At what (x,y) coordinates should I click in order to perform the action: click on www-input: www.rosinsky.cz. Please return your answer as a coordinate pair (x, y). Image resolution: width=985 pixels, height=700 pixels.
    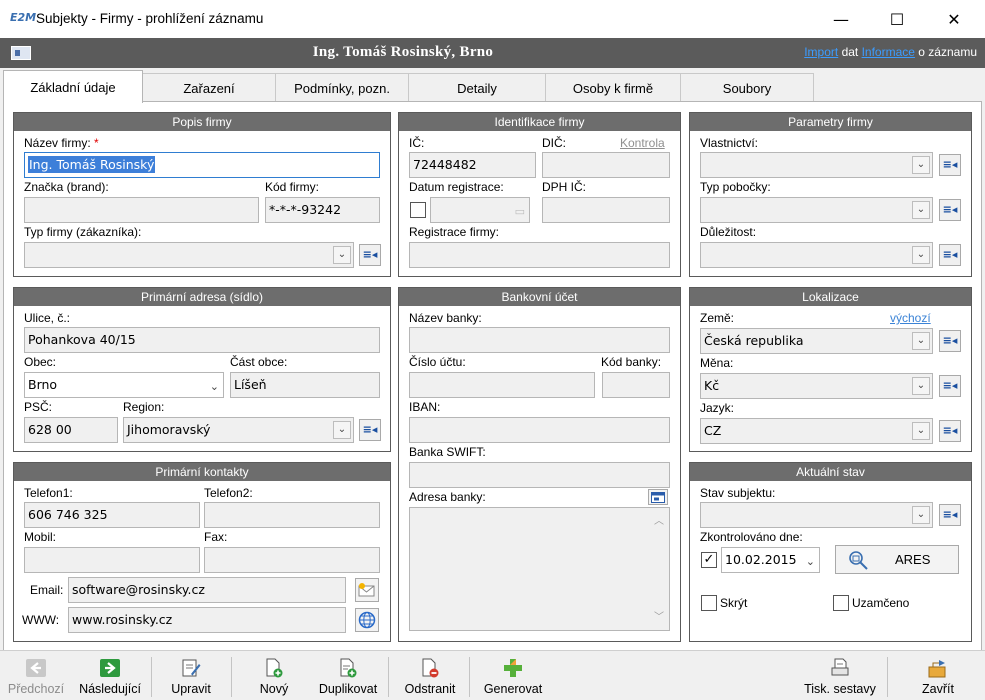
    Looking at the image, I should click on (207, 620).